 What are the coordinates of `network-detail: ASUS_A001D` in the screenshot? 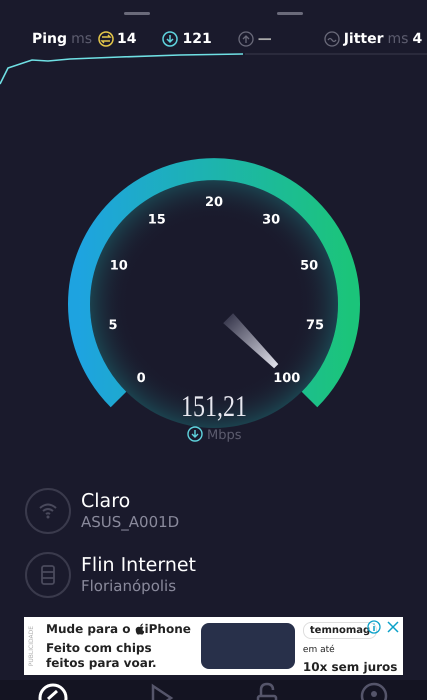 It's located at (130, 522).